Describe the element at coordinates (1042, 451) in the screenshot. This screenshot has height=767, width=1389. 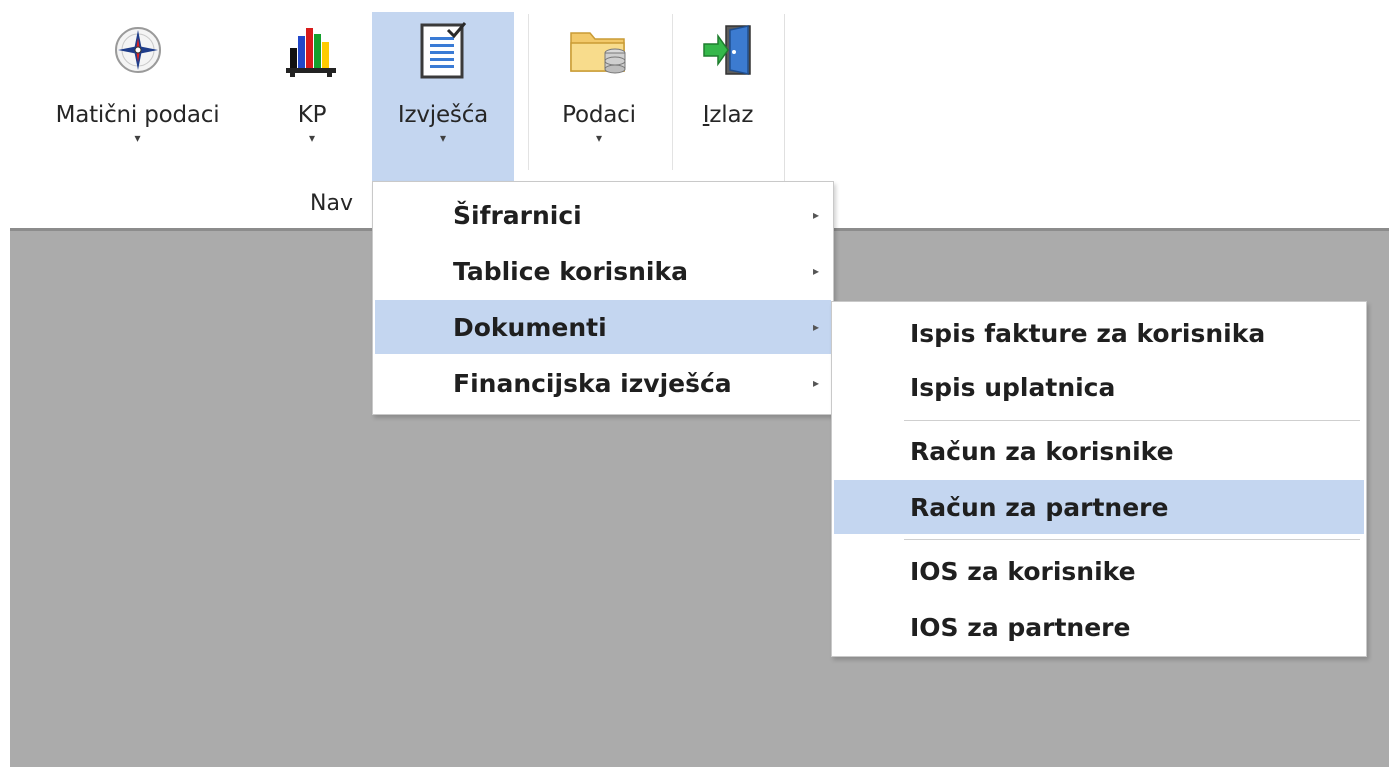
I see `menu-item-label: Račun za korisnike` at that location.